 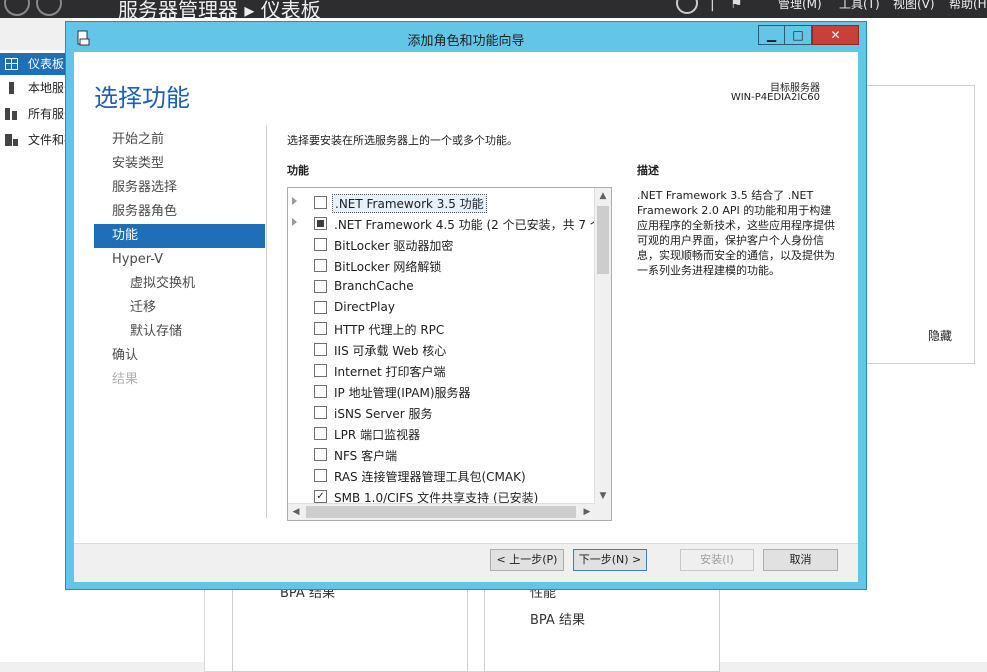 I want to click on scroll-right-icon: ▶, so click(x=587, y=512).